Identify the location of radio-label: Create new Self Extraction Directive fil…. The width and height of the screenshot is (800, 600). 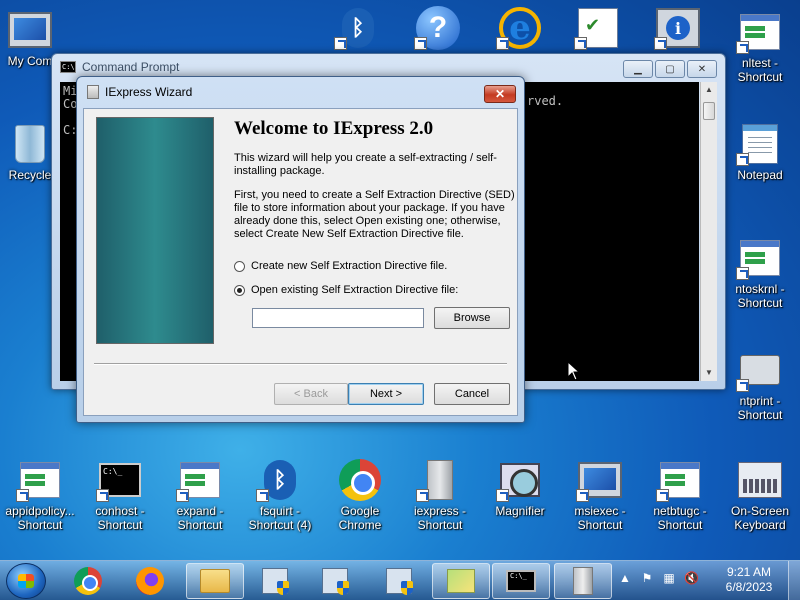
(349, 266).